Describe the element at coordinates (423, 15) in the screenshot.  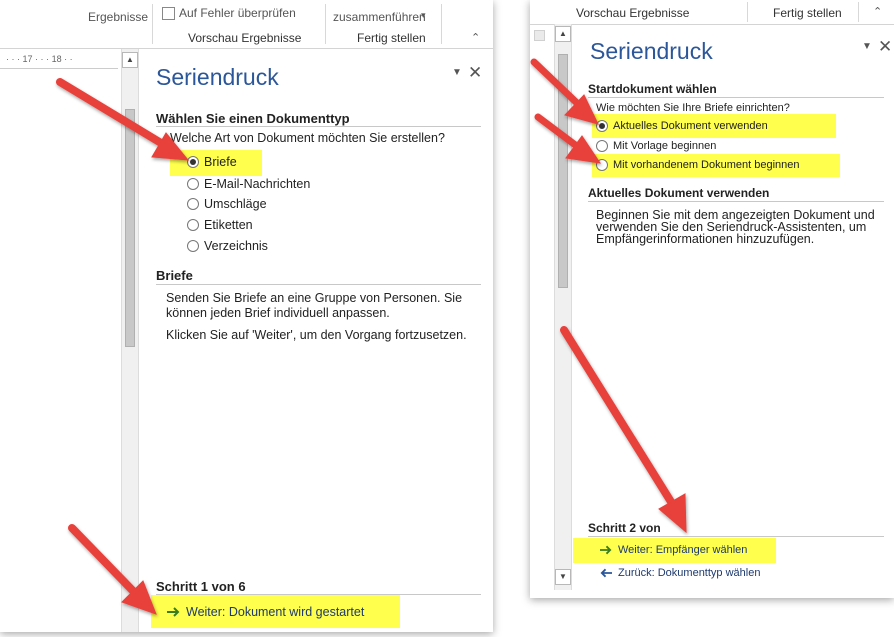
I see `chevron-down-icon: ▾` at that location.